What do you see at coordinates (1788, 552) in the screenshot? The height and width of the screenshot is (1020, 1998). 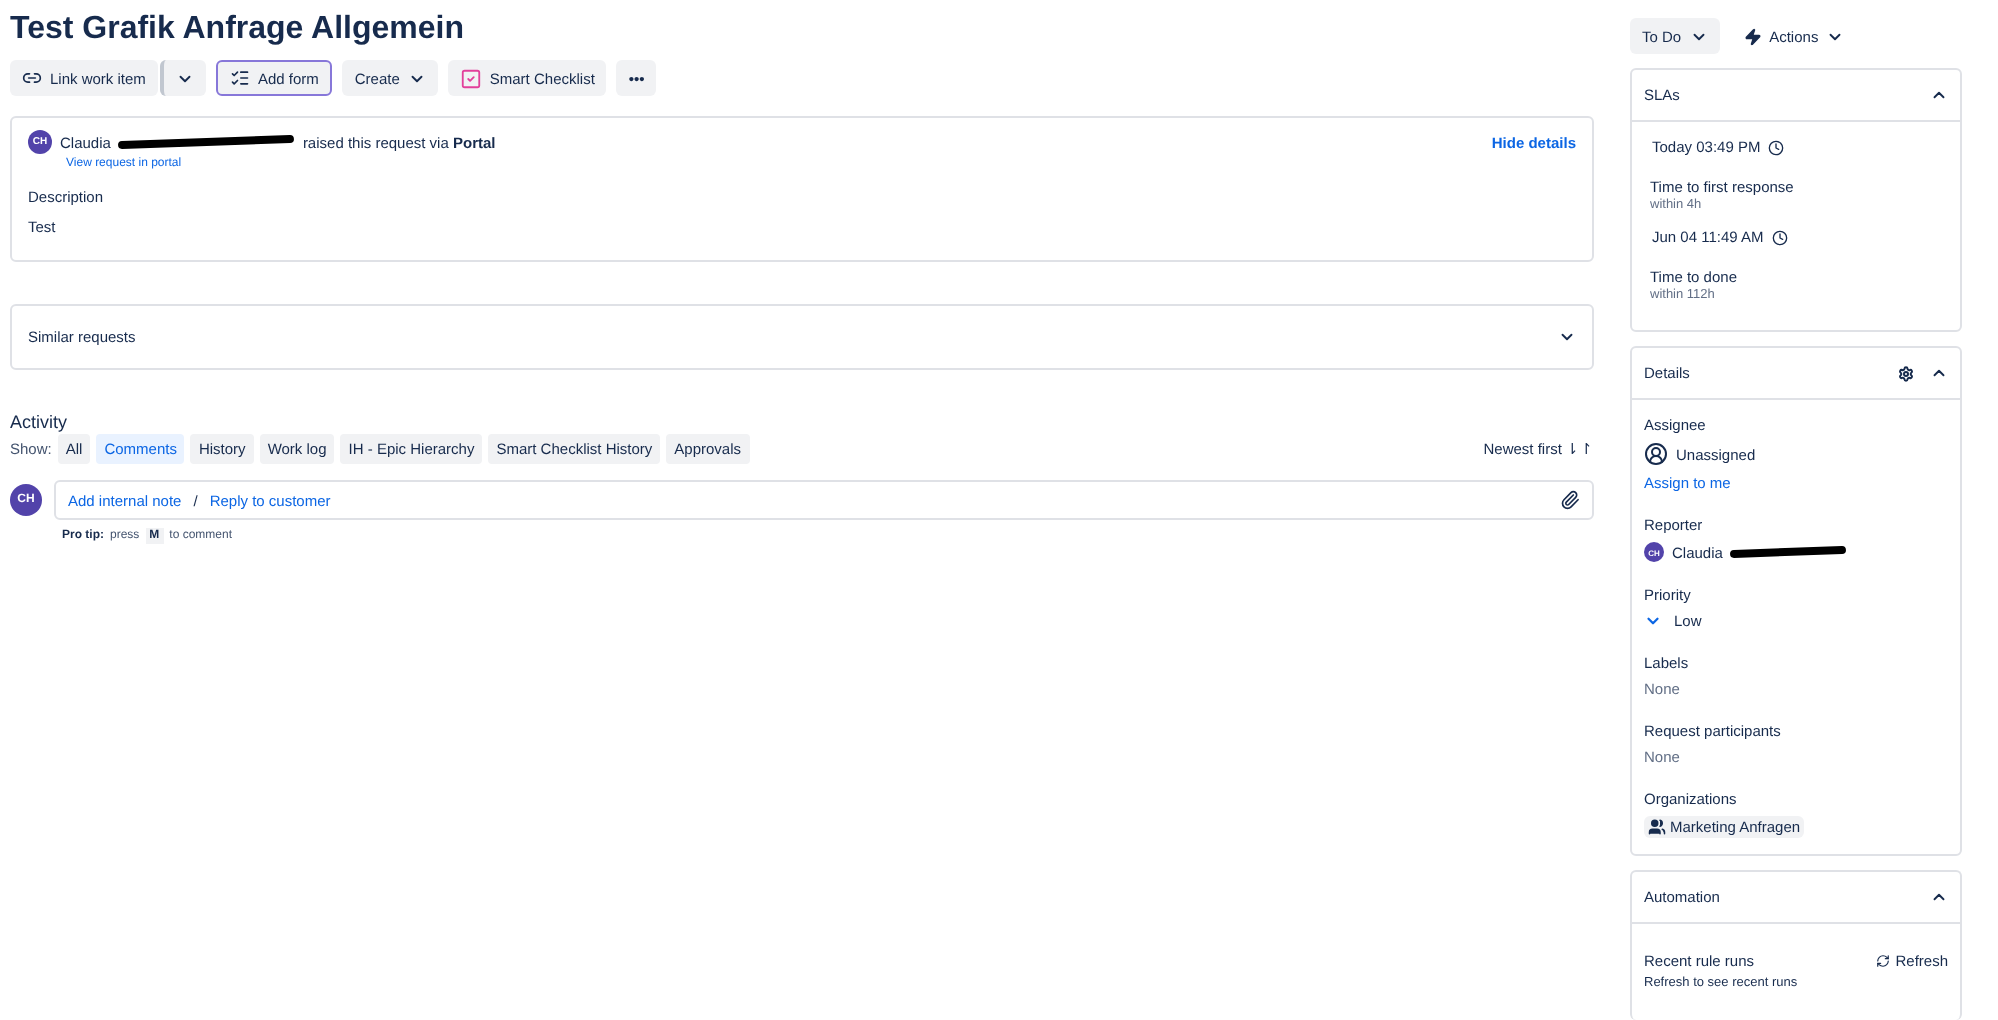 I see `redaction-mark` at bounding box center [1788, 552].